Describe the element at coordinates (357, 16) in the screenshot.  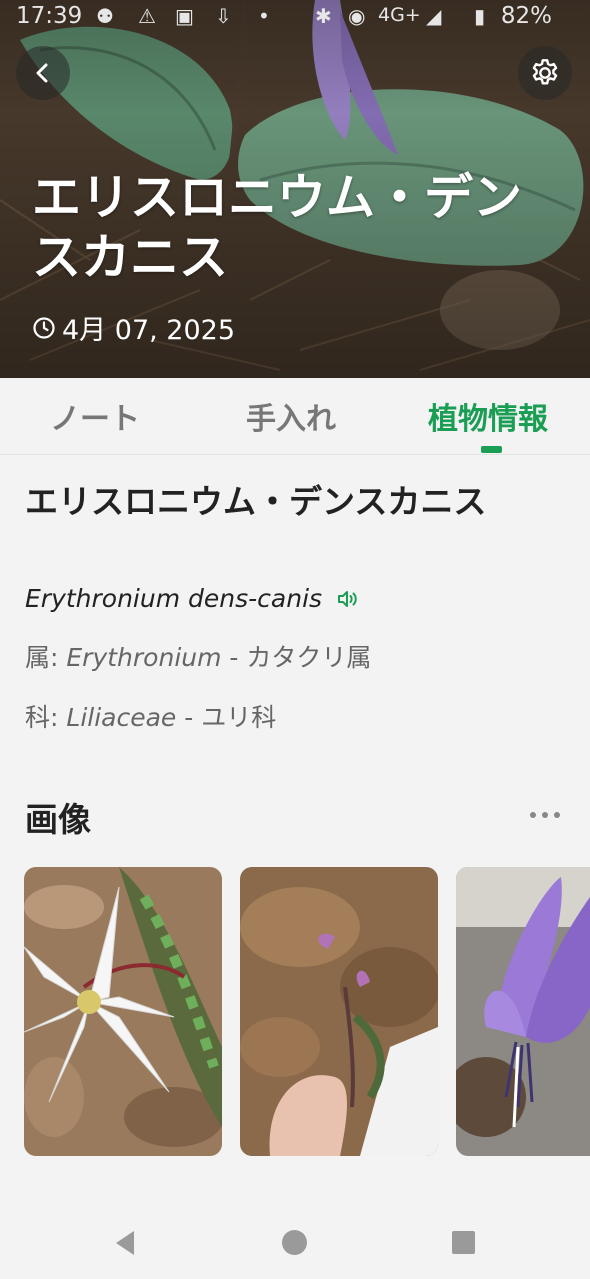
I see `location-icon: ◉` at that location.